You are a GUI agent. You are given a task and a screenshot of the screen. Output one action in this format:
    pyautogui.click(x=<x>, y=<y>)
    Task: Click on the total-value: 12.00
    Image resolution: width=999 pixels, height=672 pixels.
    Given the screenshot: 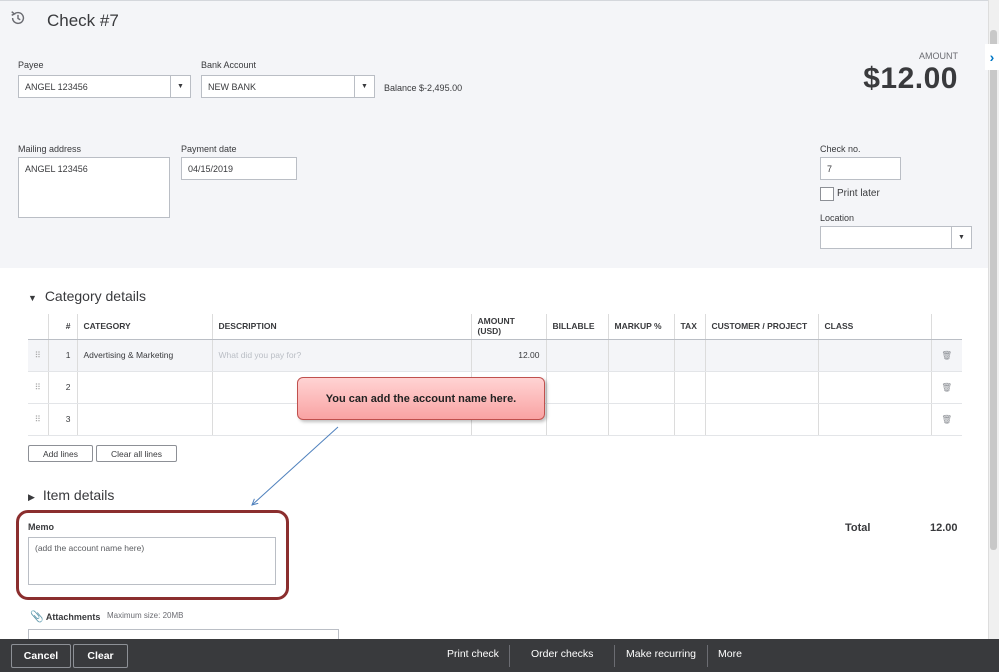 What is the action you would take?
    pyautogui.click(x=944, y=528)
    